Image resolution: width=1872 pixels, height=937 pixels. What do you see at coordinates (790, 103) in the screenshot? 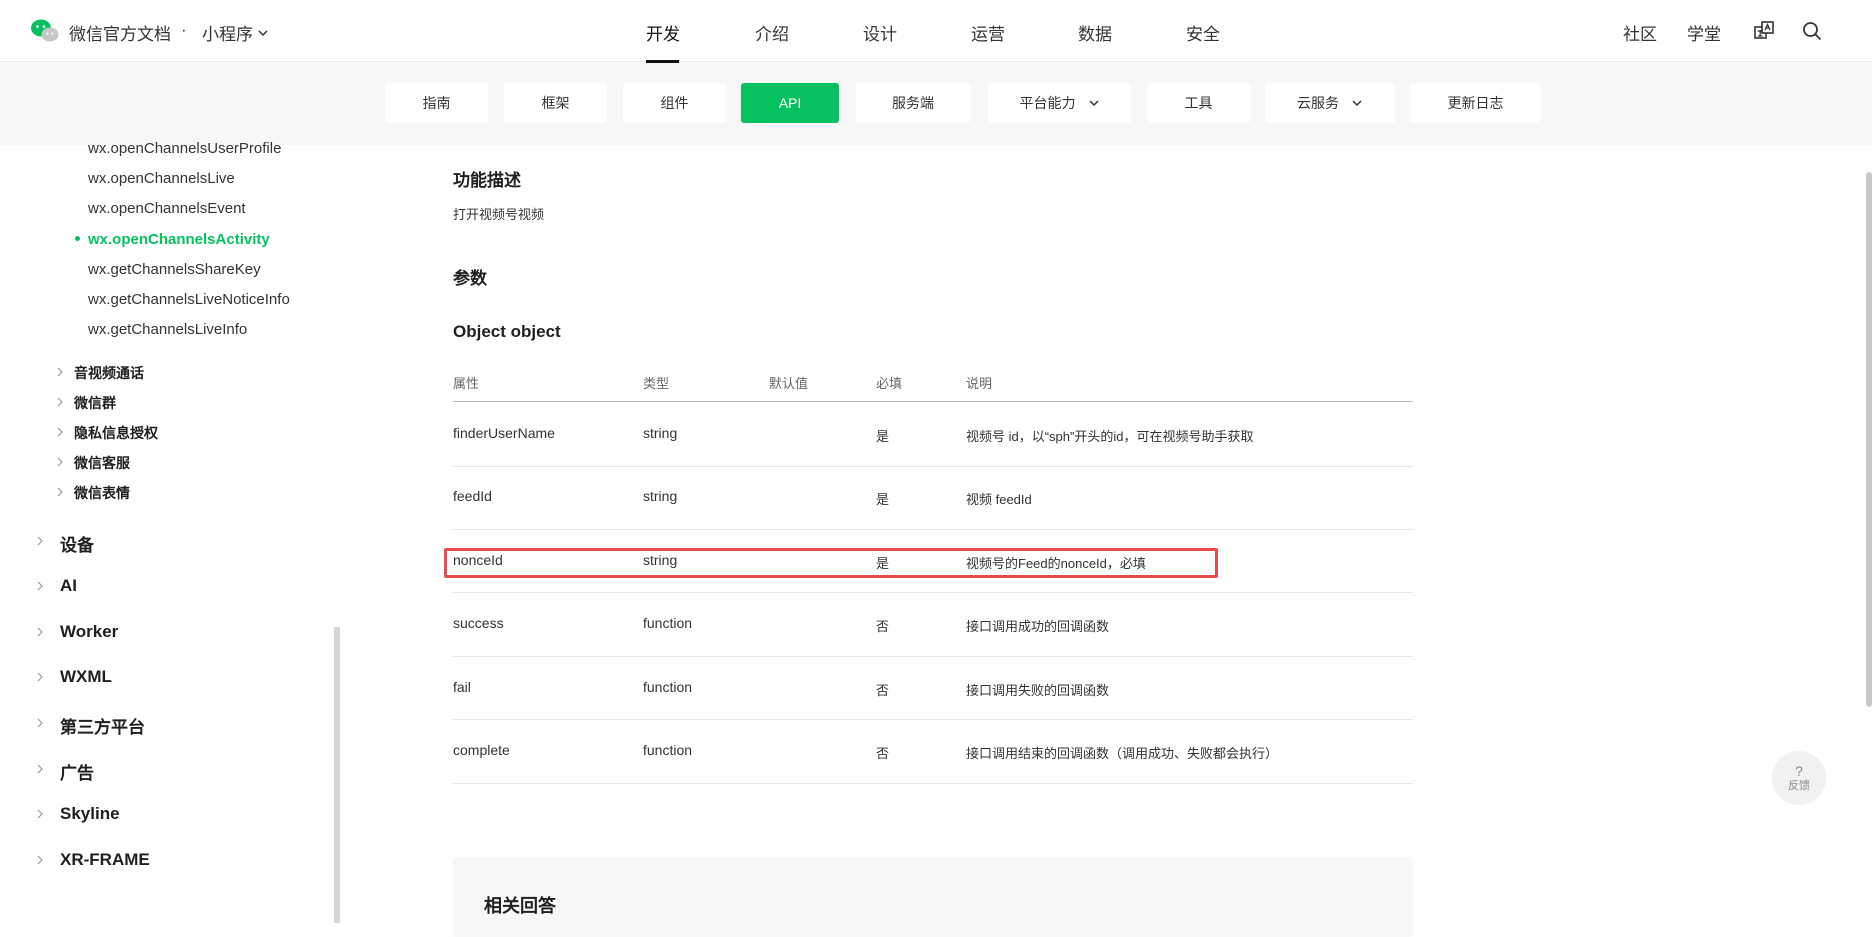
I see `subnav-api: API` at bounding box center [790, 103].